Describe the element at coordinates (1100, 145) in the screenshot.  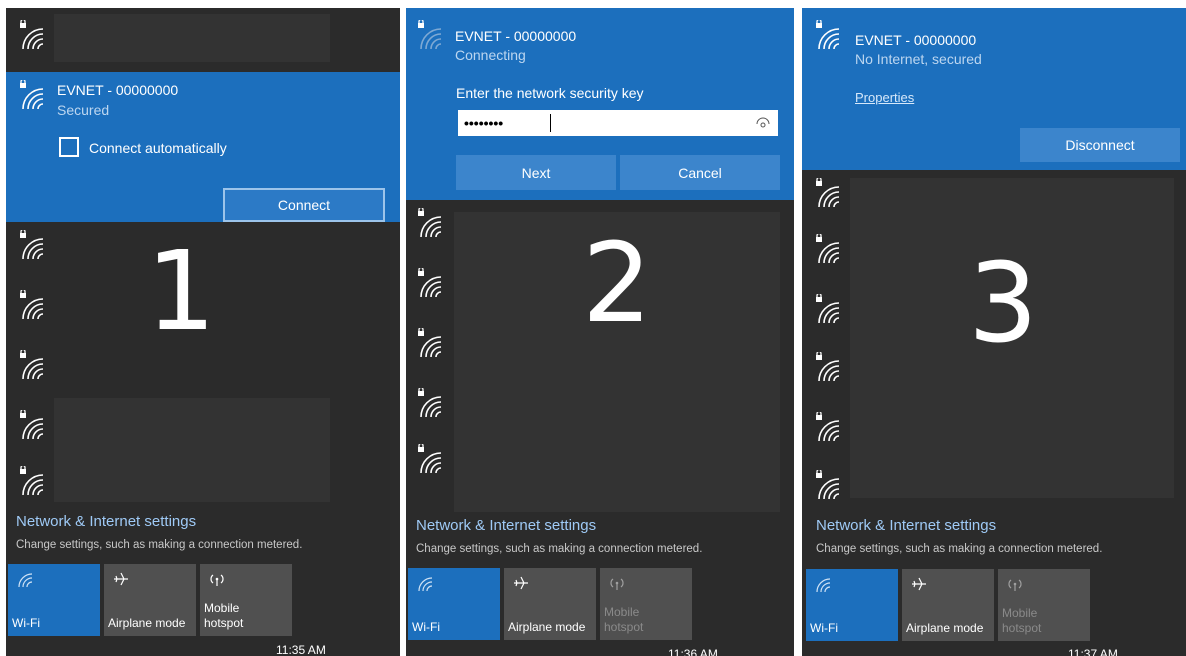
I see `disconnect-button: Disconnect` at that location.